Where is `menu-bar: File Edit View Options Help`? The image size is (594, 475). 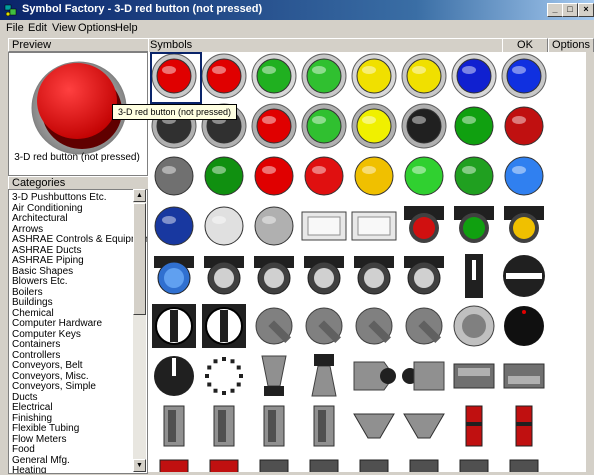
menu-bar: File Edit View Options Help is located at coordinates (297, 28).